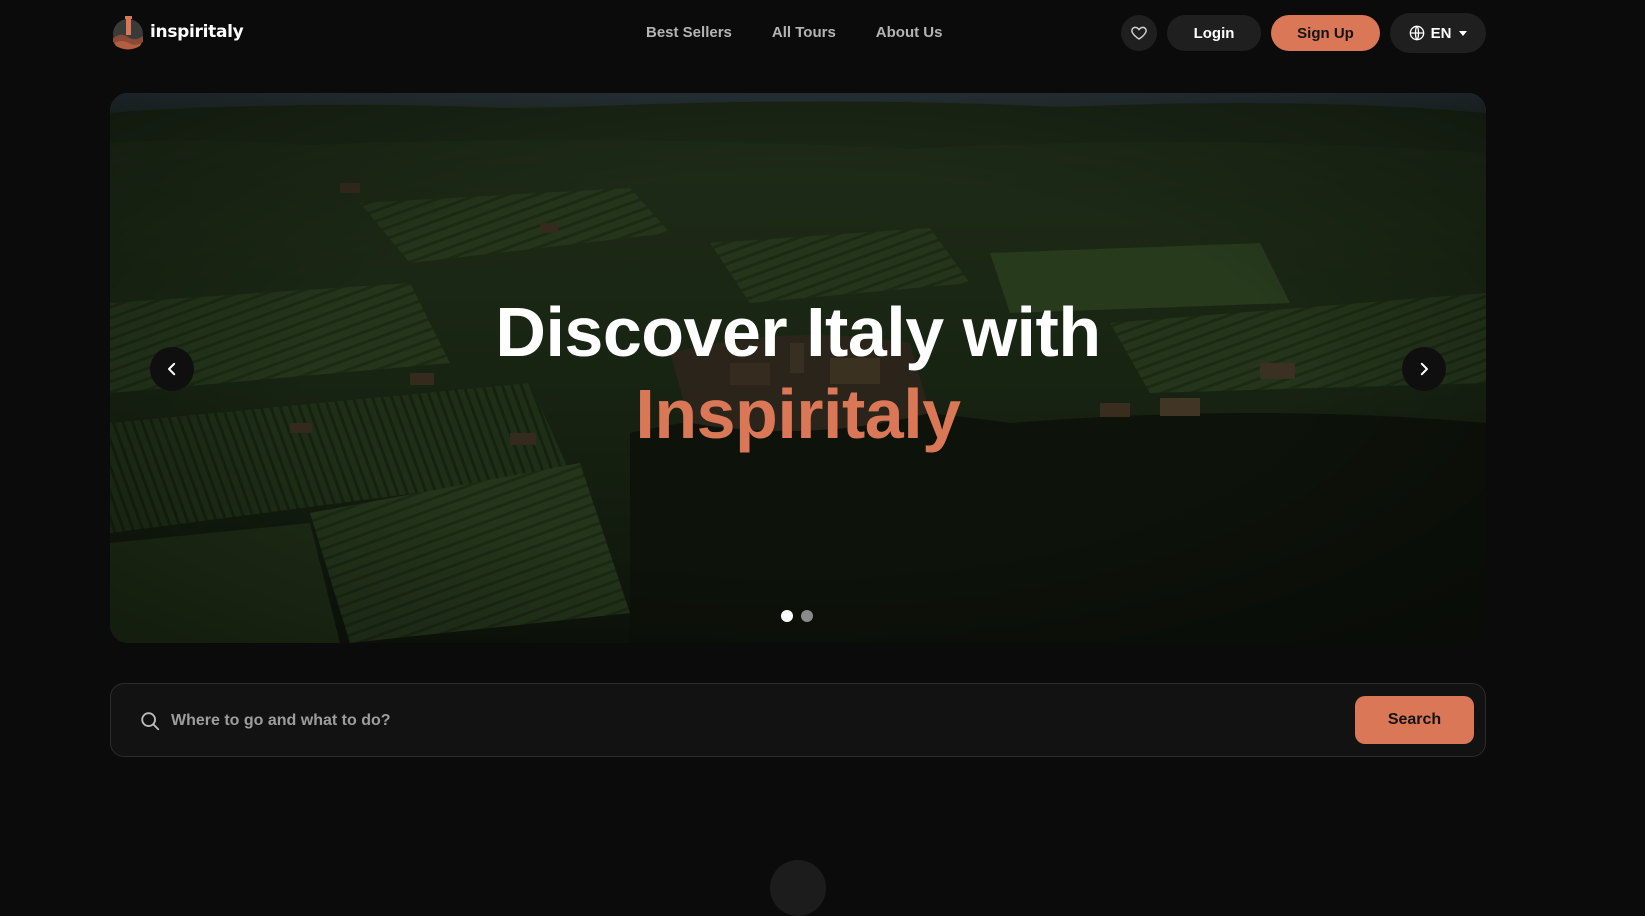 The width and height of the screenshot is (1645, 916). Describe the element at coordinates (798, 373) in the screenshot. I see `hero-title: Discover Italy with Inspiritaly` at that location.